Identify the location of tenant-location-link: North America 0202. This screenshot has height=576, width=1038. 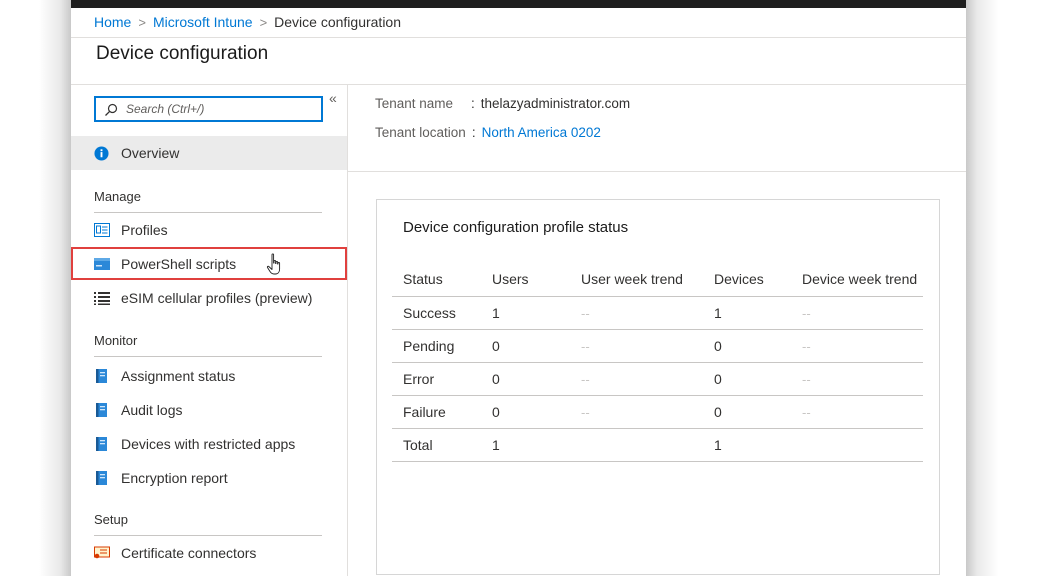
(541, 132).